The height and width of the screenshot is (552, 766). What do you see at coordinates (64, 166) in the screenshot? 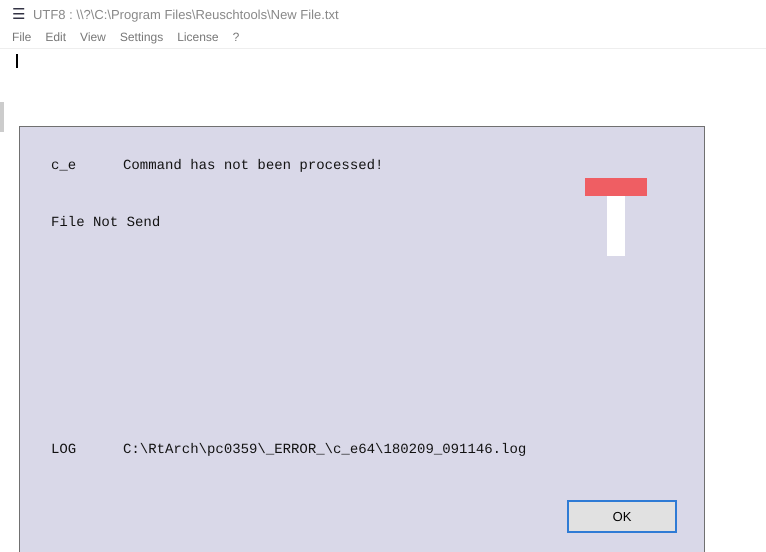
I see `error-code: c_e` at bounding box center [64, 166].